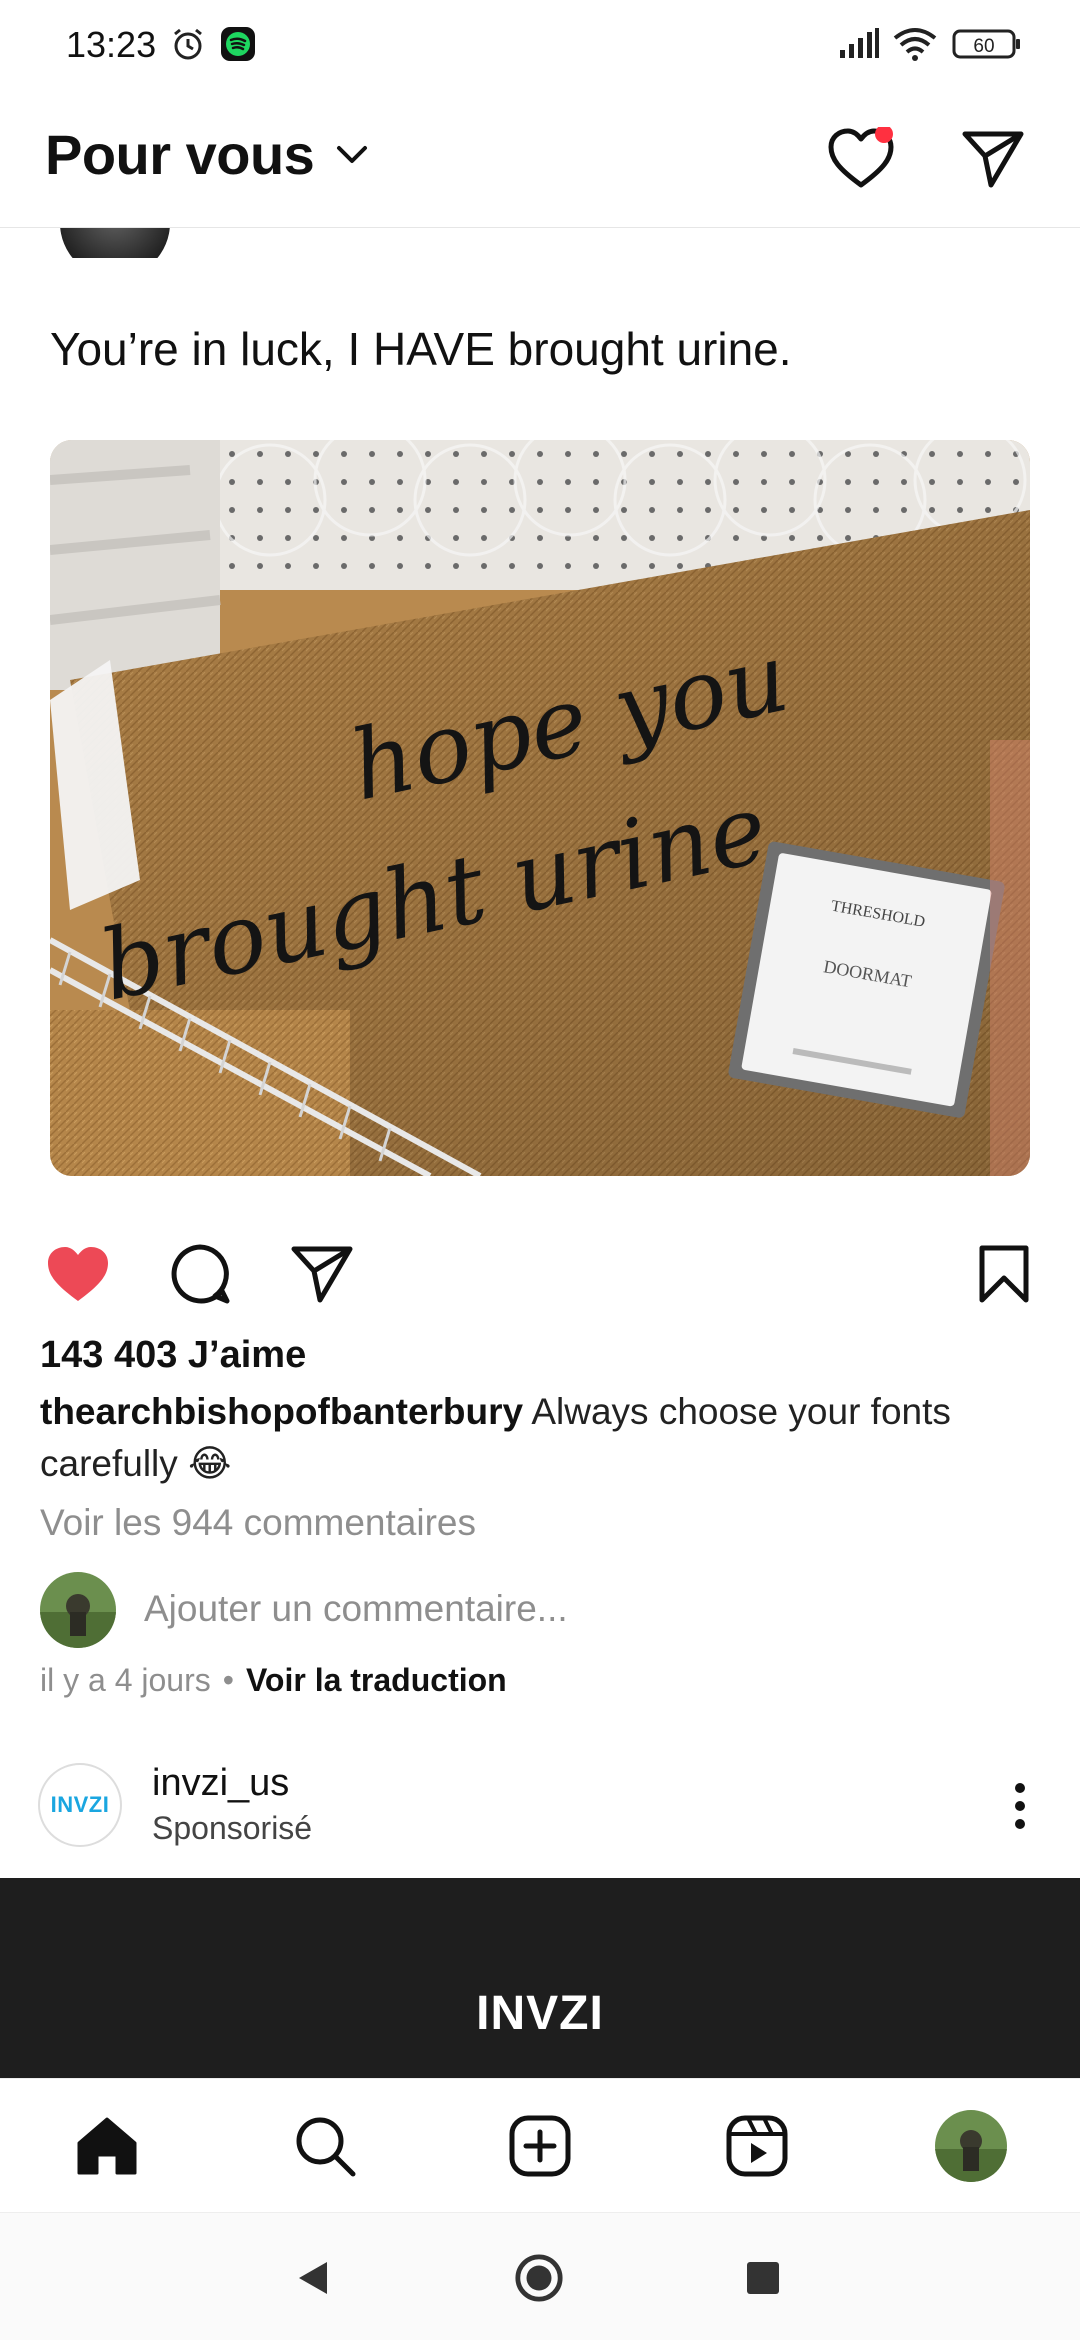 The height and width of the screenshot is (2340, 1080). I want to click on post-time: il y a 4 jours, so click(125, 1680).